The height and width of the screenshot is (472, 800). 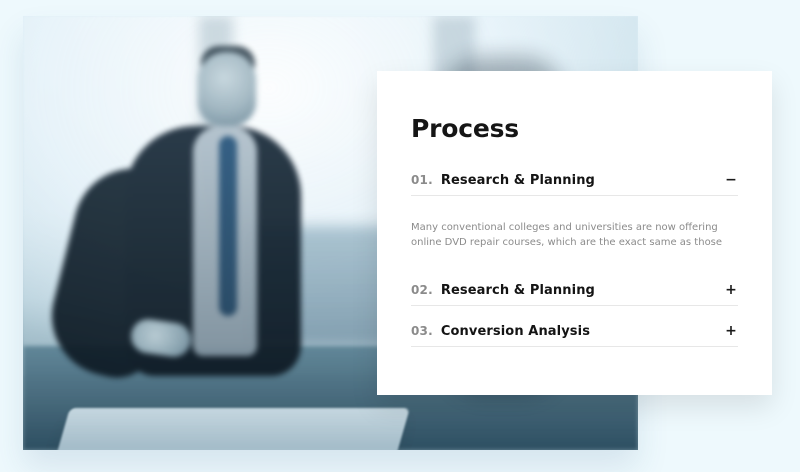 I want to click on accordion-item-2-title-group: 02. Research & Planning, so click(x=503, y=290).